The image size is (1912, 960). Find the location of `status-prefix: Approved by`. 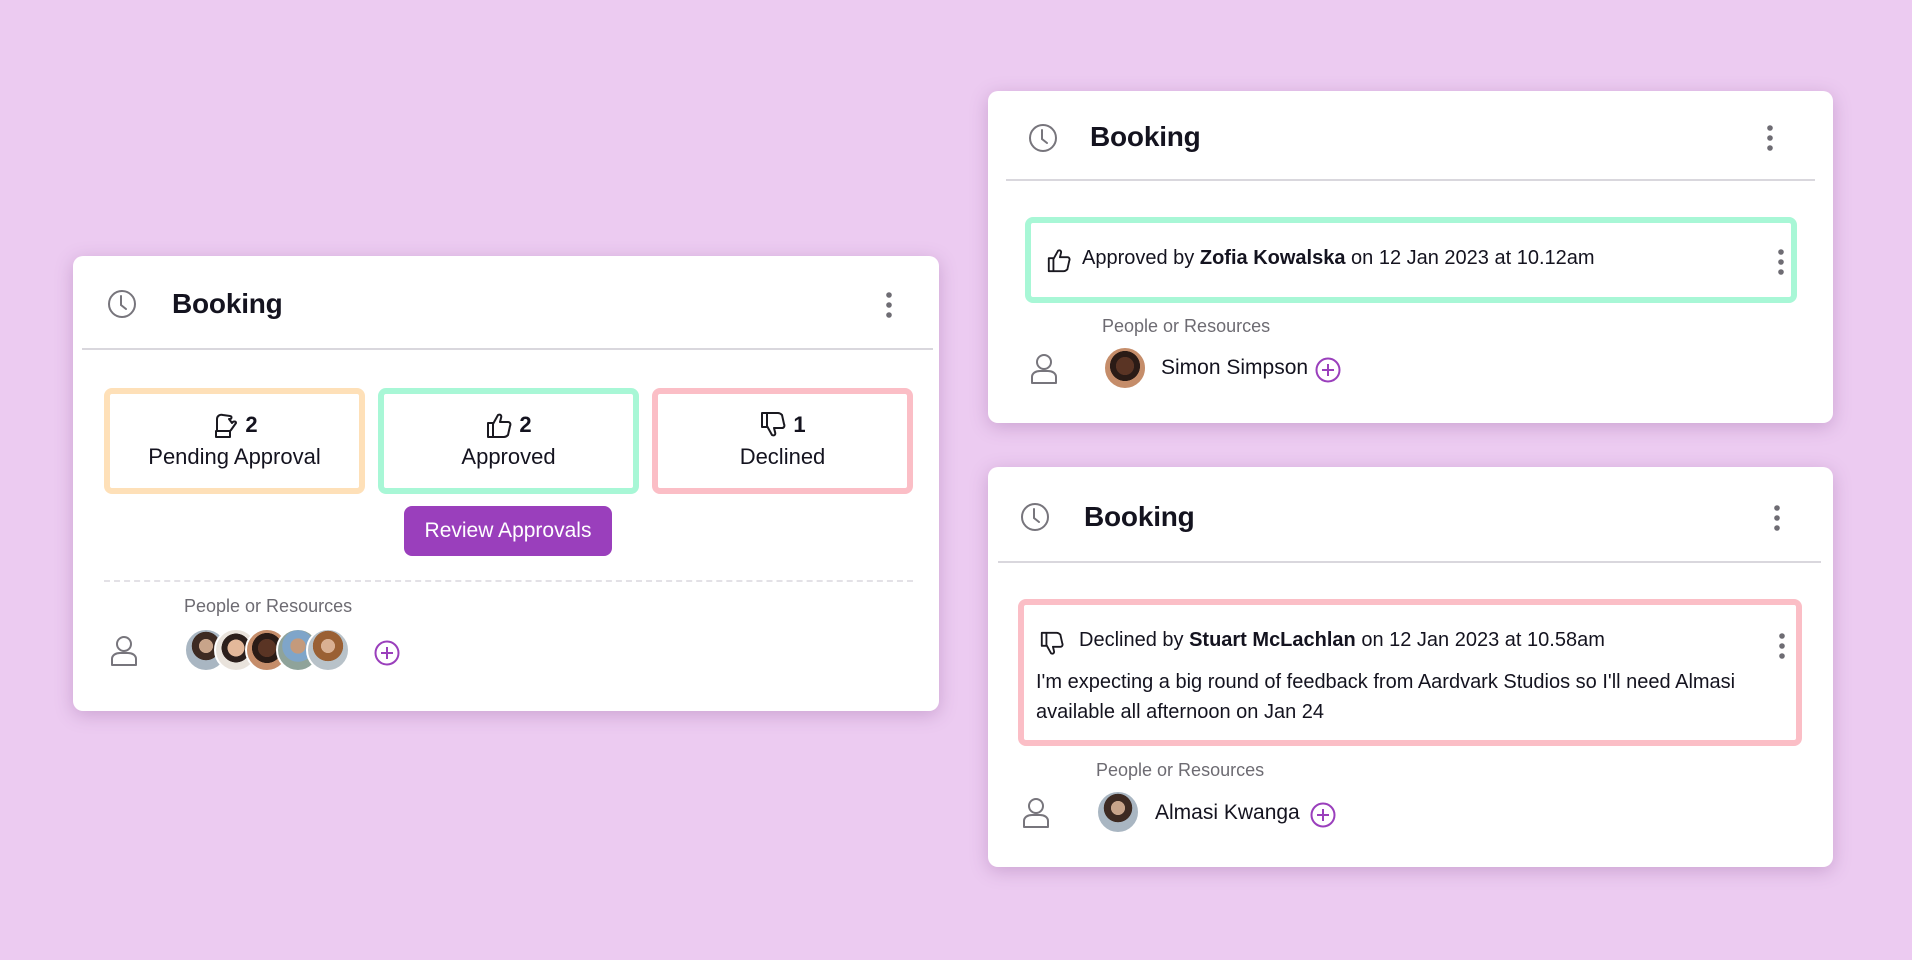

status-prefix: Approved by is located at coordinates (1141, 258).